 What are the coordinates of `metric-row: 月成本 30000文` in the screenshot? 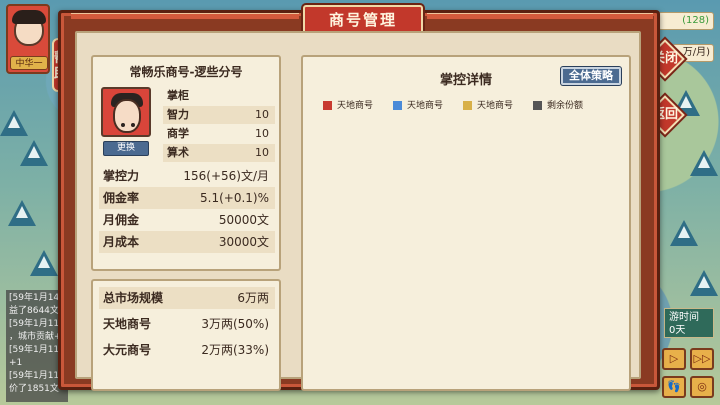 It's located at (187, 242).